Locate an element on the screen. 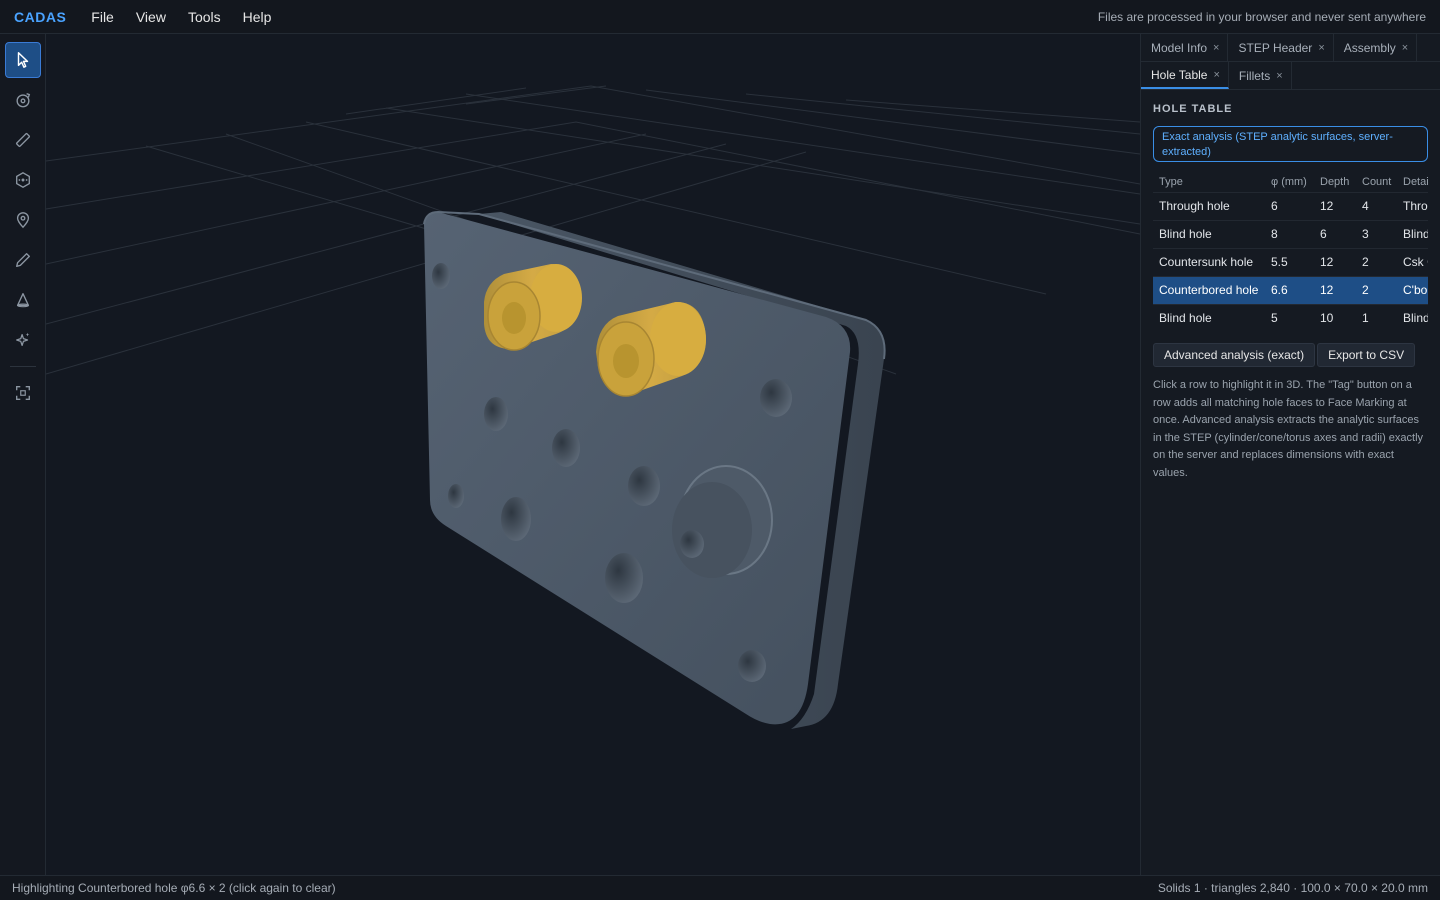 Image resolution: width=1440 pixels, height=900 pixels. table-row: Blind hole 5 10 1 Blind is located at coordinates (1290, 317).